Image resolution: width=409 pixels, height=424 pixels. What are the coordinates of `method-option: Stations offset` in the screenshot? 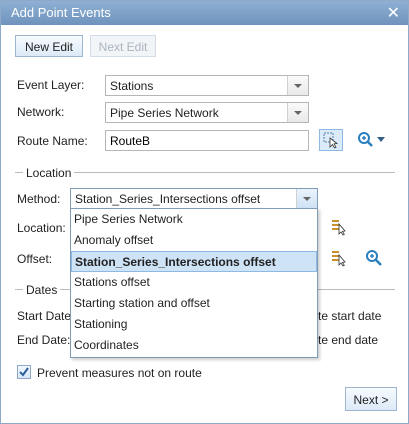 It's located at (194, 282).